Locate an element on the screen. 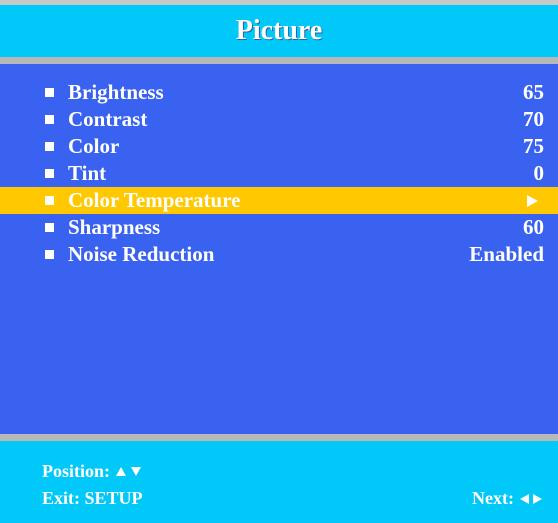 Image resolution: width=558 pixels, height=523 pixels. exit-hint: Exit: SETUP is located at coordinates (92, 498).